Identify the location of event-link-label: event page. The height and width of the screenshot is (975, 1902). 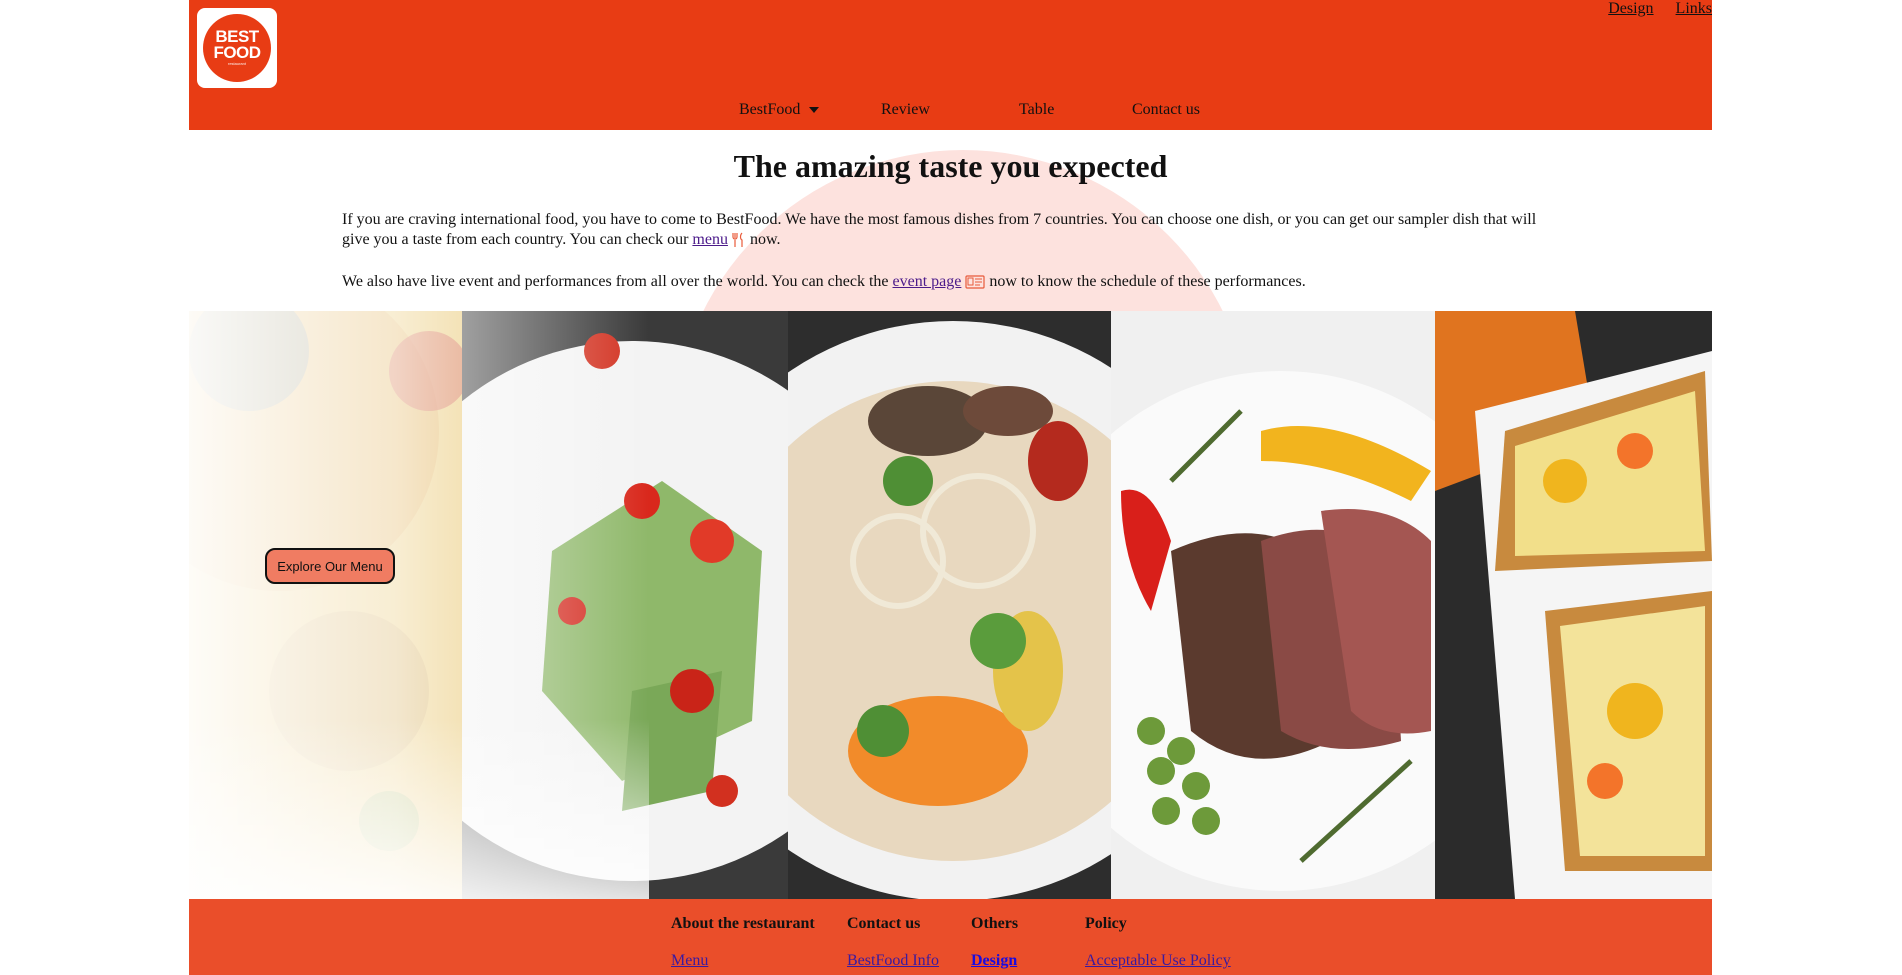
(927, 281).